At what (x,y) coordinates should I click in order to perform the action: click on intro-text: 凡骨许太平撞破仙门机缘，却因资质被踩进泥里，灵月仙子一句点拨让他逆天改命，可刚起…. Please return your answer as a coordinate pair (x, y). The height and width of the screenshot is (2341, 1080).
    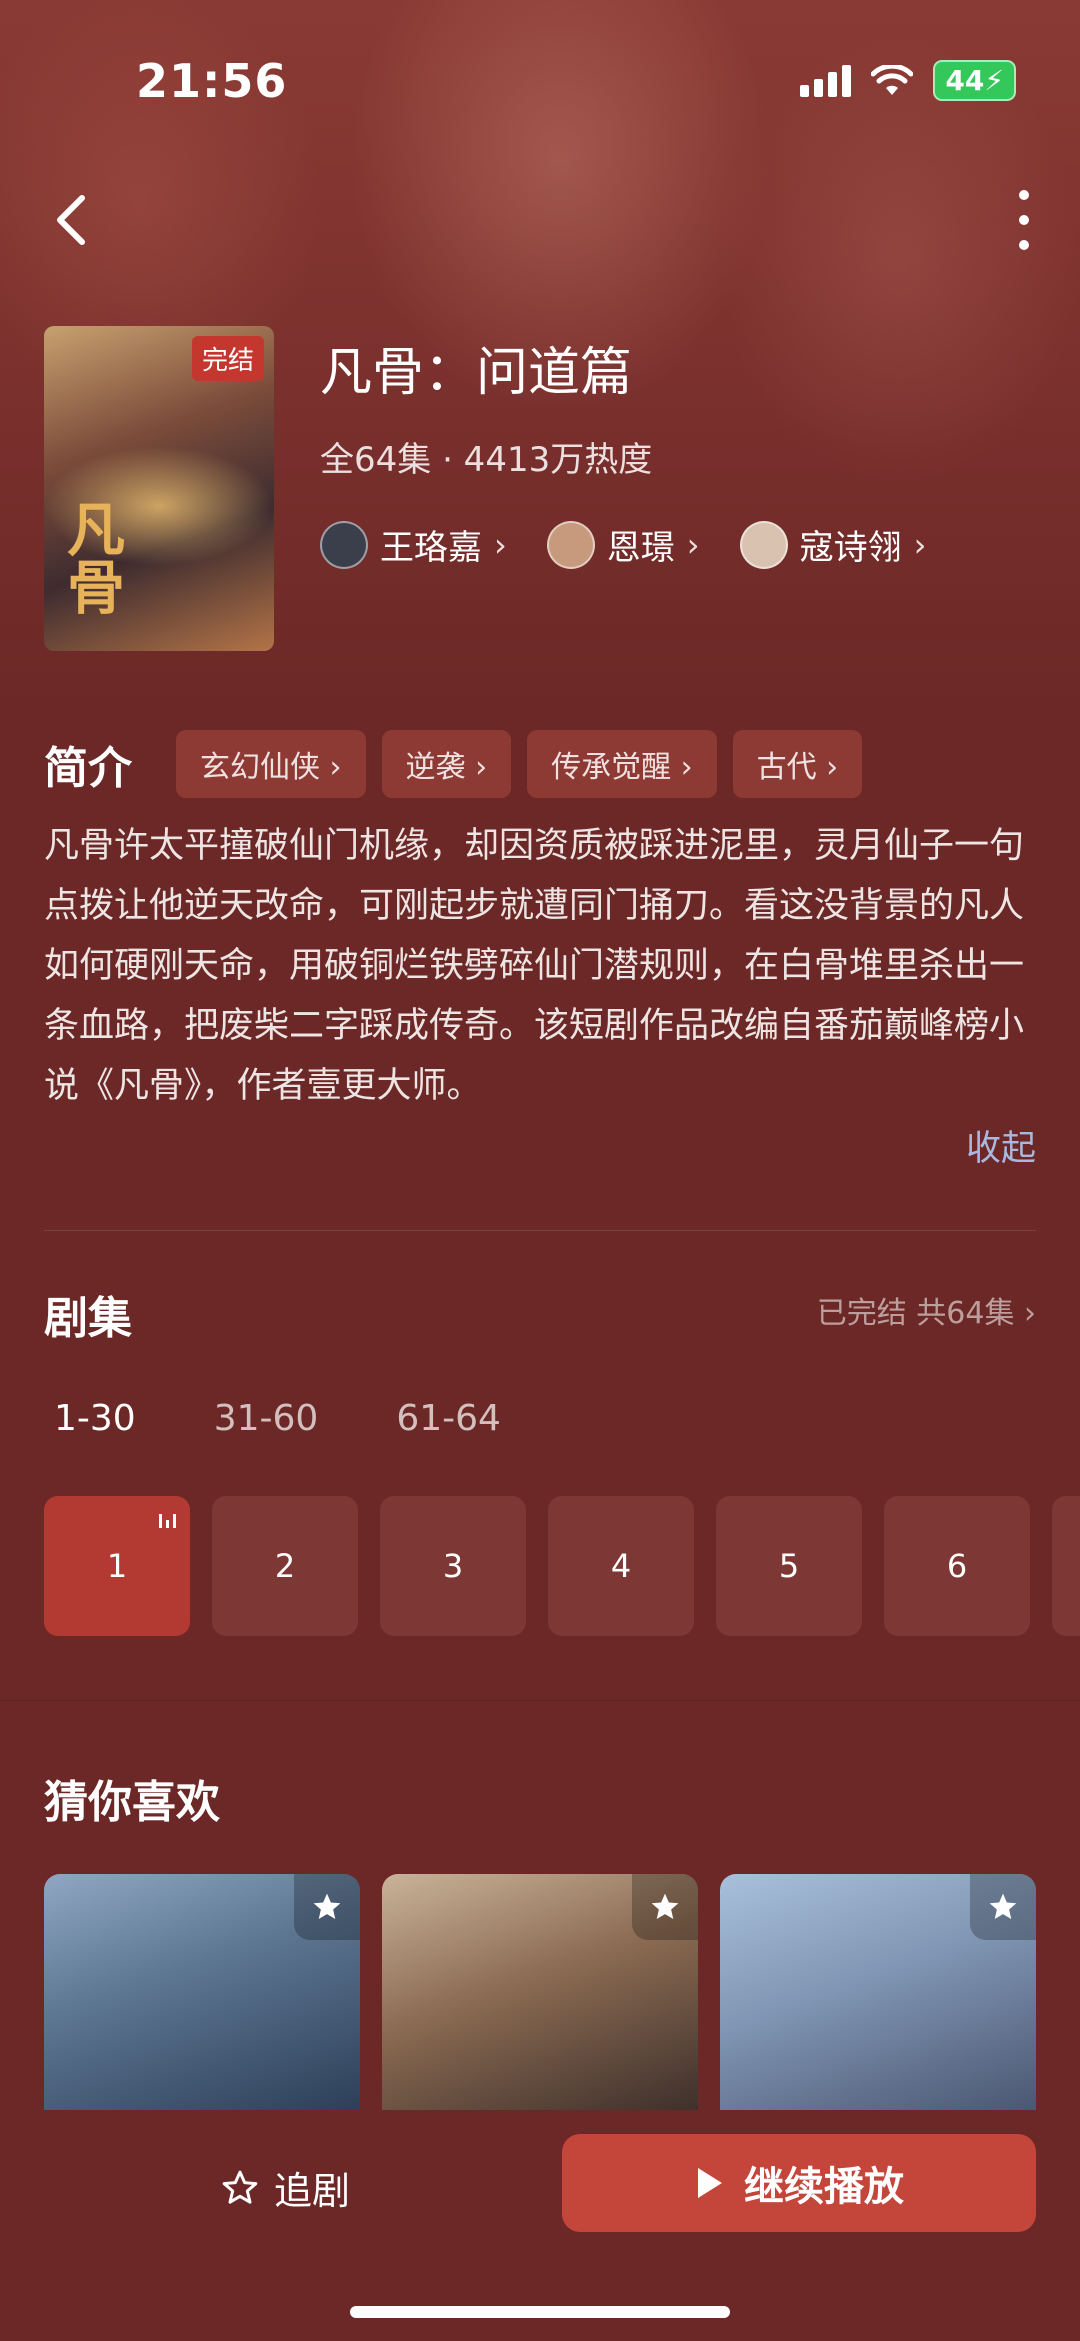
    Looking at the image, I should click on (534, 966).